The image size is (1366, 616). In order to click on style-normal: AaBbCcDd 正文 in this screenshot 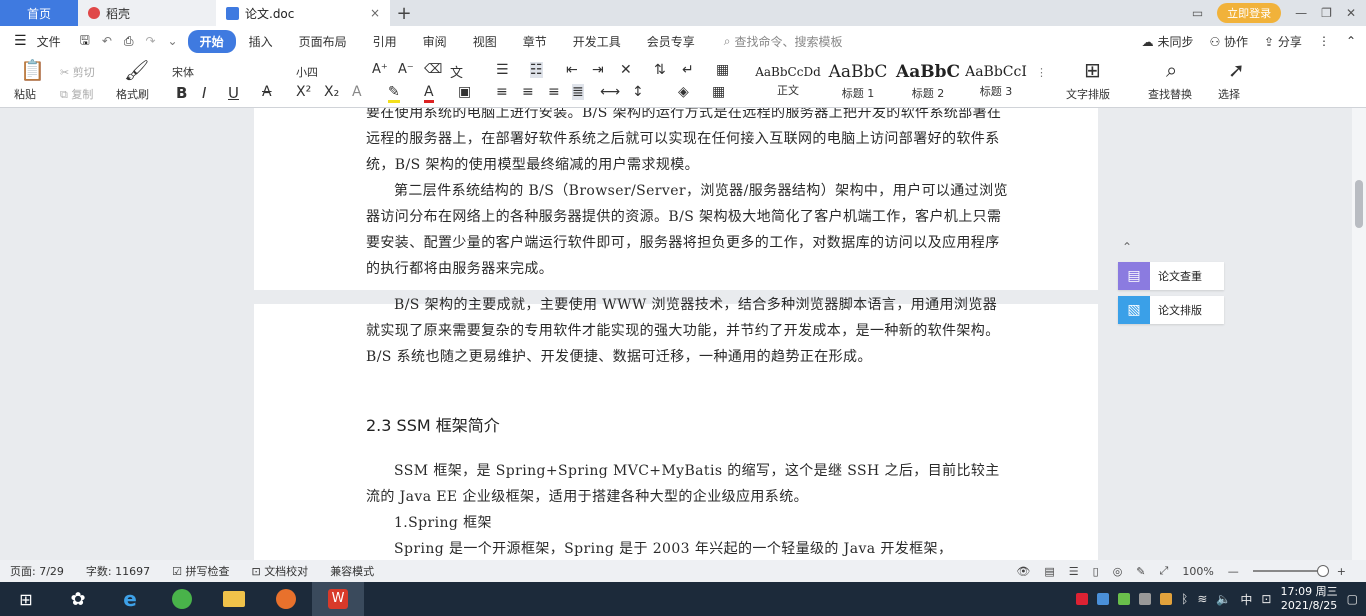, I will do `click(788, 82)`.